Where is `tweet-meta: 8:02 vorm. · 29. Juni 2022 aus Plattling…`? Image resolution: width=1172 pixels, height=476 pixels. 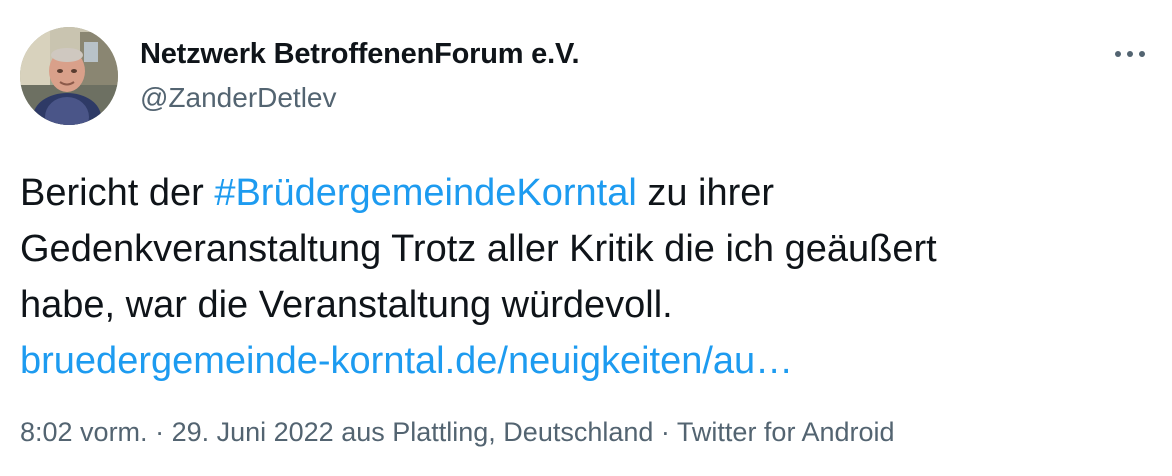 tweet-meta: 8:02 vorm. · 29. Juni 2022 aus Plattling… is located at coordinates (457, 432).